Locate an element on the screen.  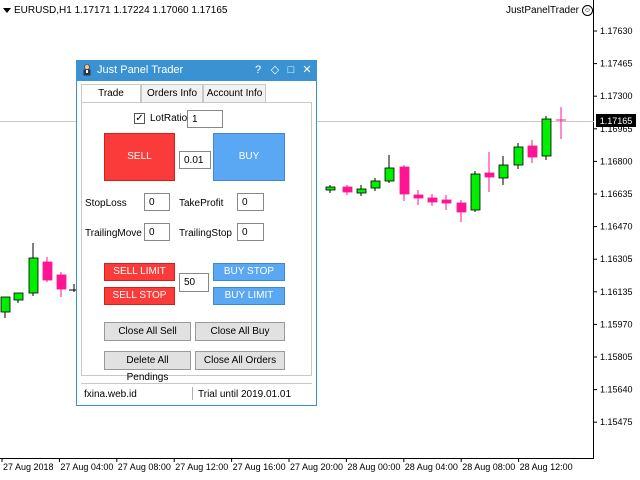
time-label: 28 Aug 04:00 is located at coordinates (431, 467).